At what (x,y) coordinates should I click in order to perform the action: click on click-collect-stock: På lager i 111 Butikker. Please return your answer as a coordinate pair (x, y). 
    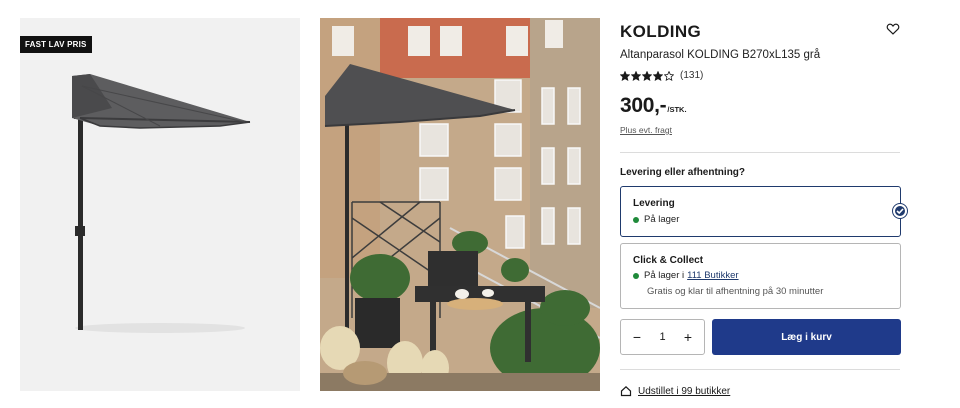
    Looking at the image, I should click on (686, 275).